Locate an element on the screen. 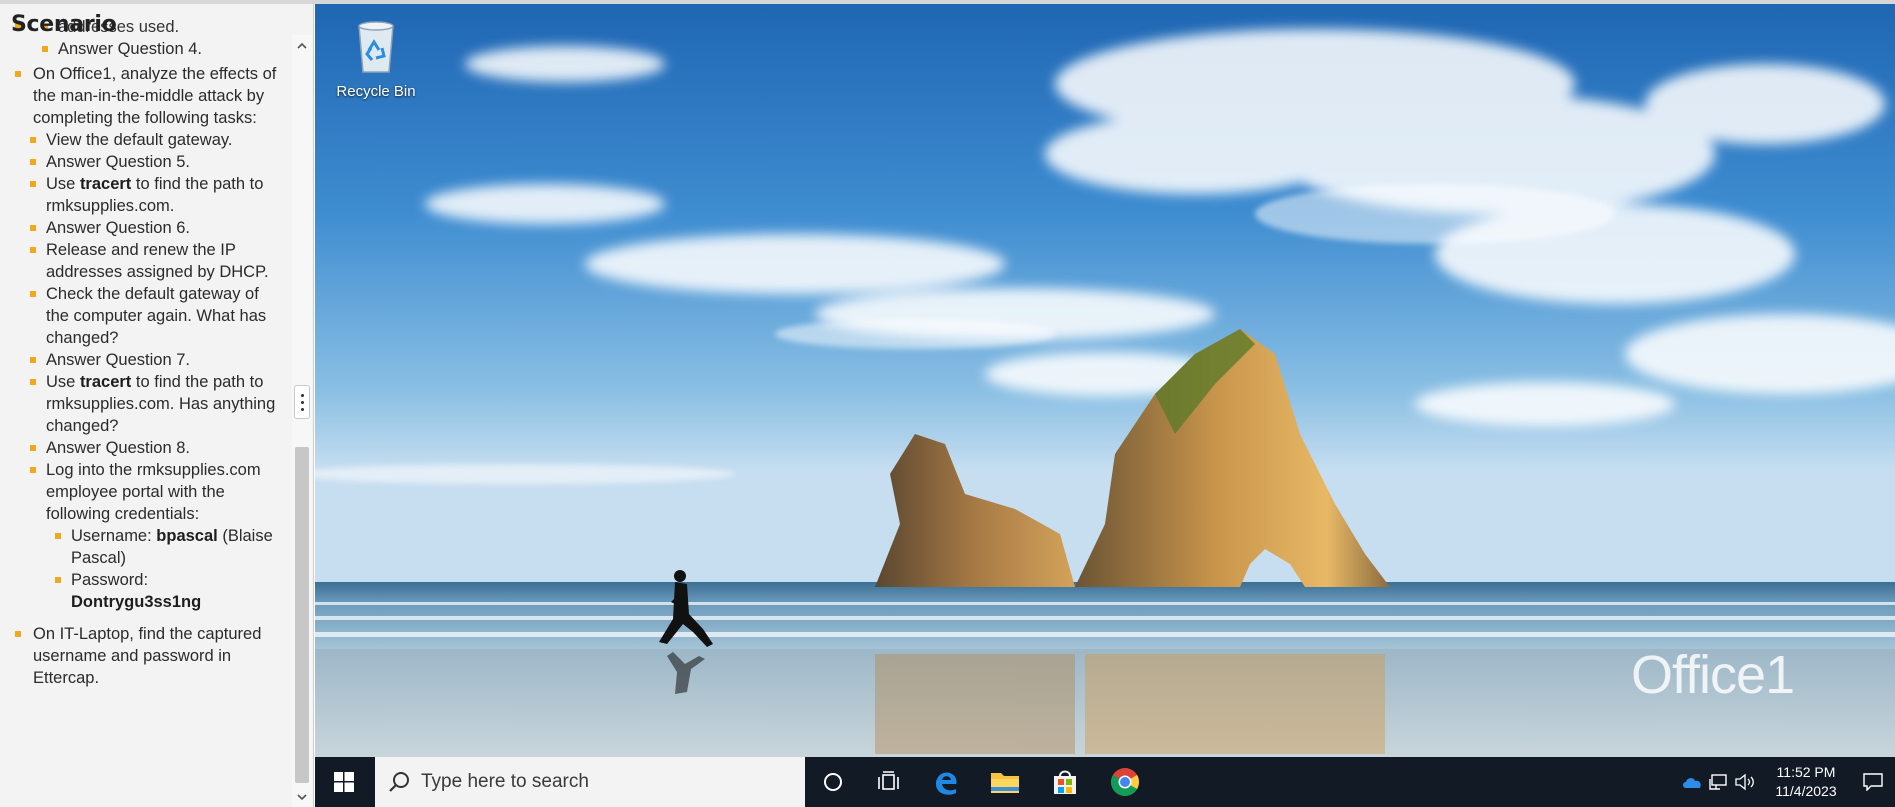 This screenshot has width=1895, height=807. network-icon is located at coordinates (1718, 782).